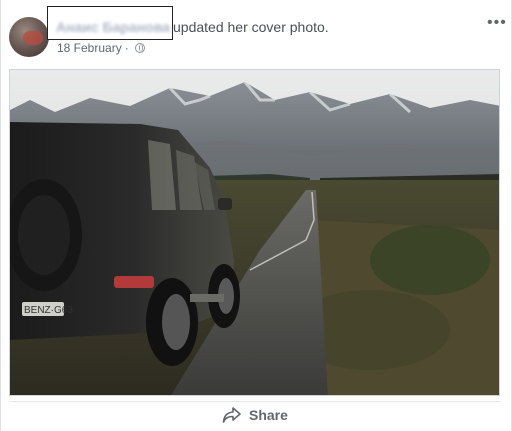  What do you see at coordinates (231, 415) in the screenshot?
I see `share-arrow-icon` at bounding box center [231, 415].